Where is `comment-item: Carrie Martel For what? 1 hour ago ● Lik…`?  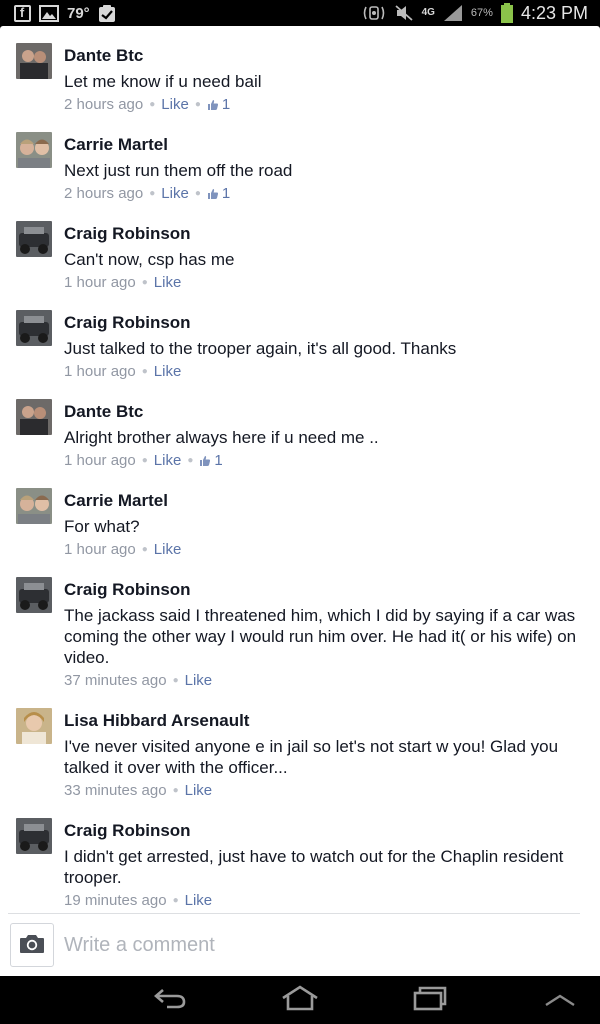 comment-item: Carrie Martel For what? 1 hour ago ● Lik… is located at coordinates (300, 515).